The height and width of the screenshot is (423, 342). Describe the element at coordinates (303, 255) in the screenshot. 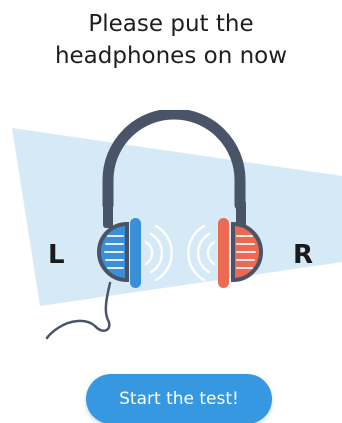

I see `right-channel-label: R` at that location.